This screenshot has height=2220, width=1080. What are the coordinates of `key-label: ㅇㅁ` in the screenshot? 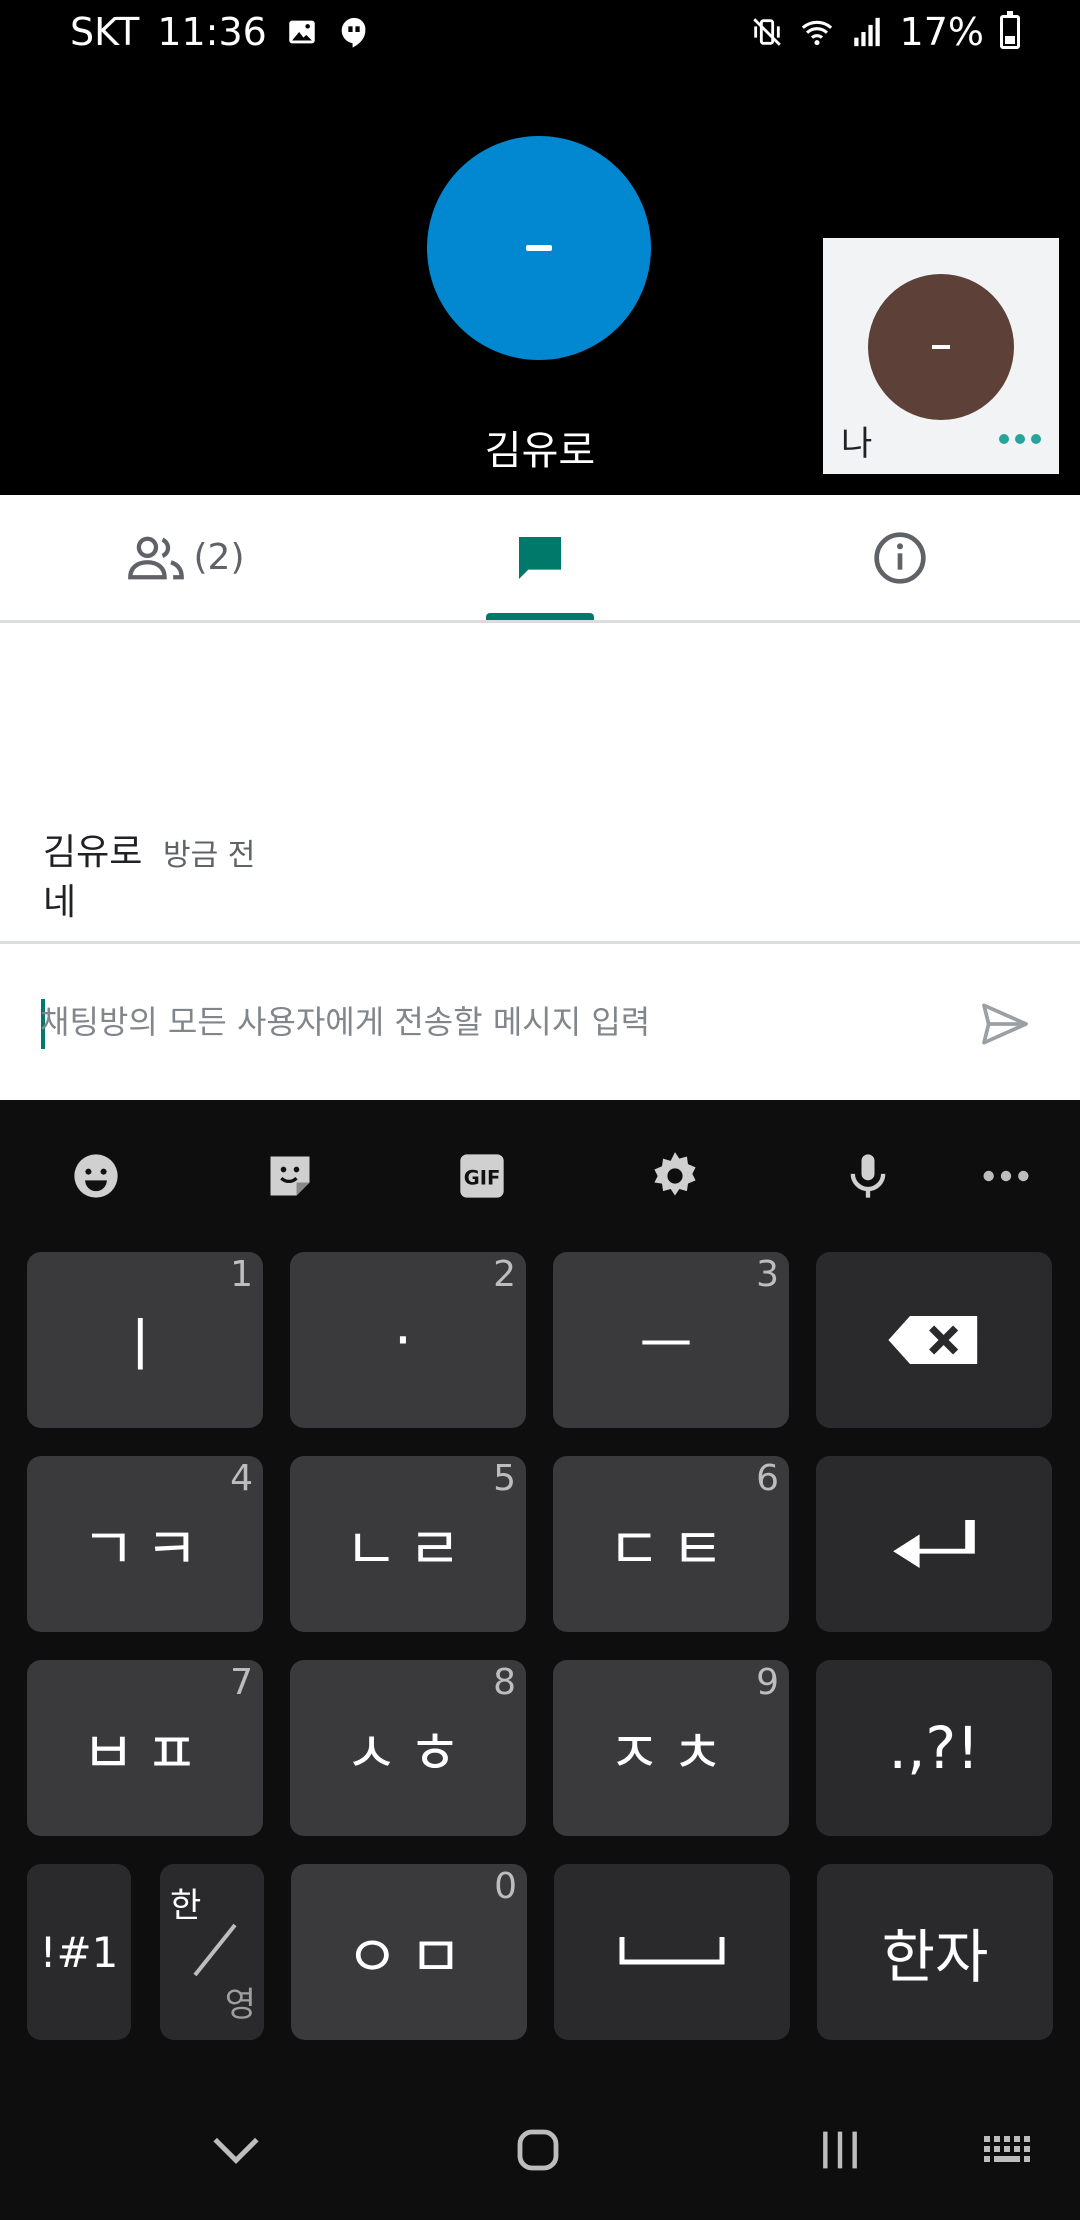 It's located at (409, 1957).